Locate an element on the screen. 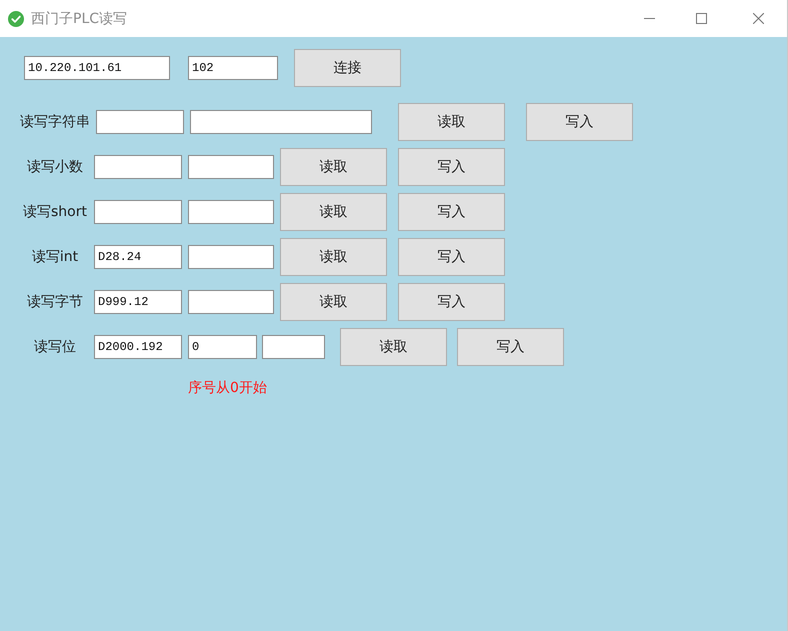  row-label: 读写小数 is located at coordinates (55, 167).